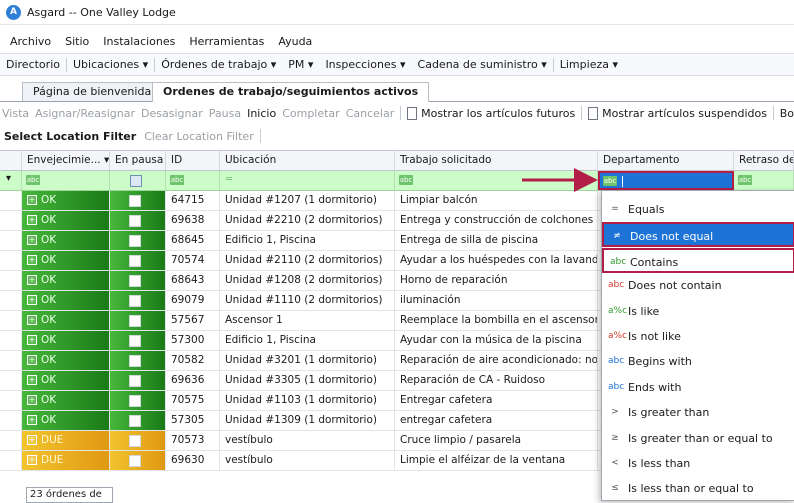 The image size is (794, 503). I want to click on complete-button: Completar, so click(311, 113).